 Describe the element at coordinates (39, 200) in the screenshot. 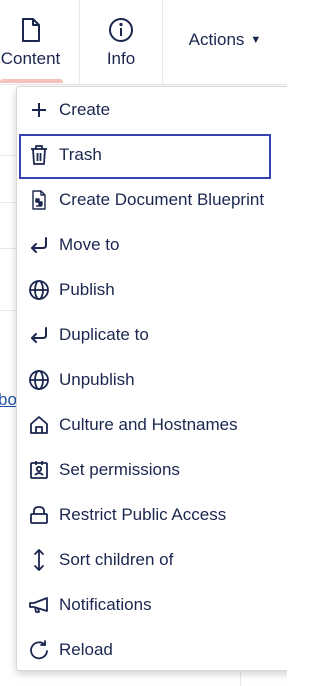

I see `blueprint-icon` at that location.